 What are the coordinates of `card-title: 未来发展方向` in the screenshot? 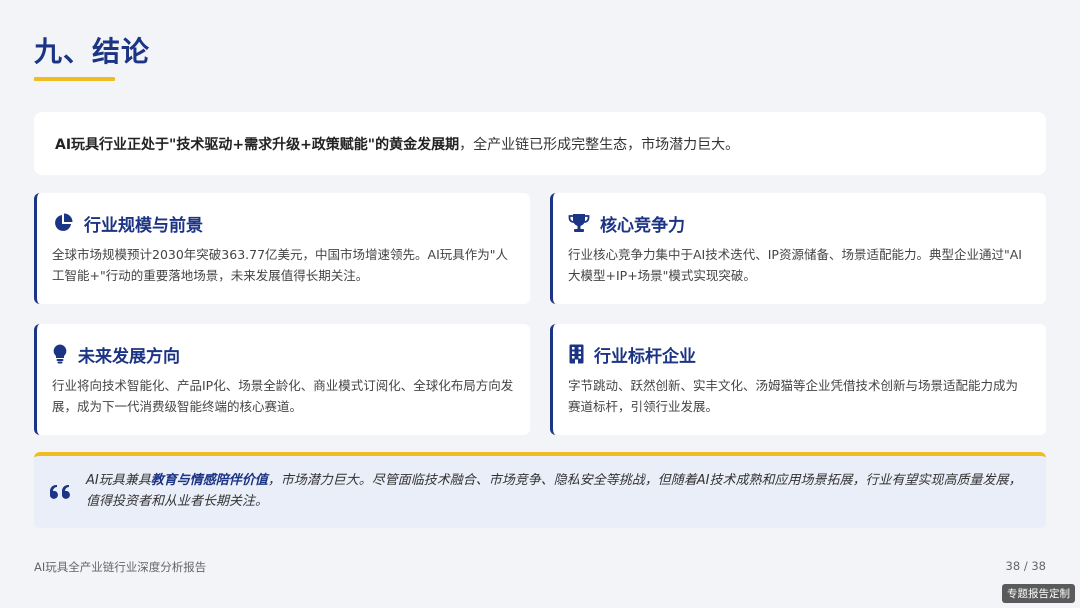 It's located at (129, 356).